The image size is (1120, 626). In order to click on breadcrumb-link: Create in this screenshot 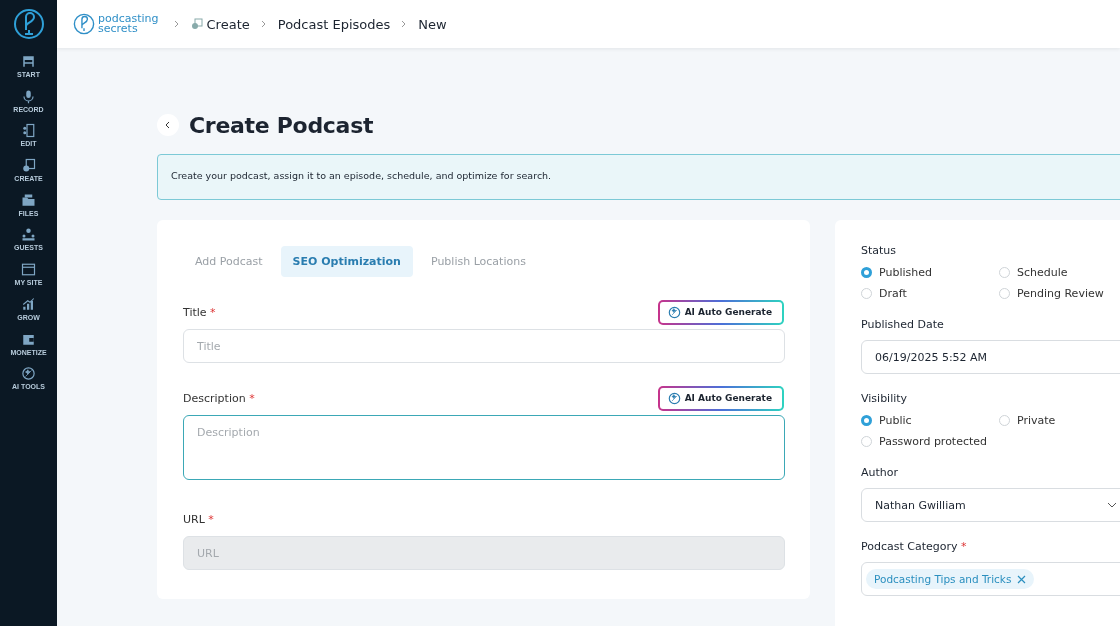, I will do `click(220, 24)`.